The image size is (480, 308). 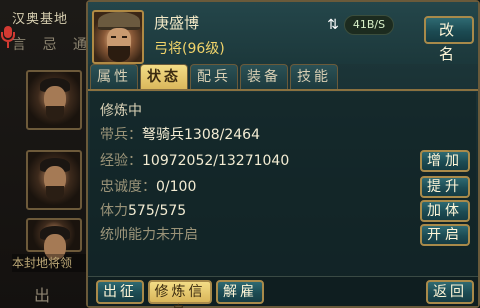 I want to click on add-stamina-button: 加体, so click(x=445, y=211).